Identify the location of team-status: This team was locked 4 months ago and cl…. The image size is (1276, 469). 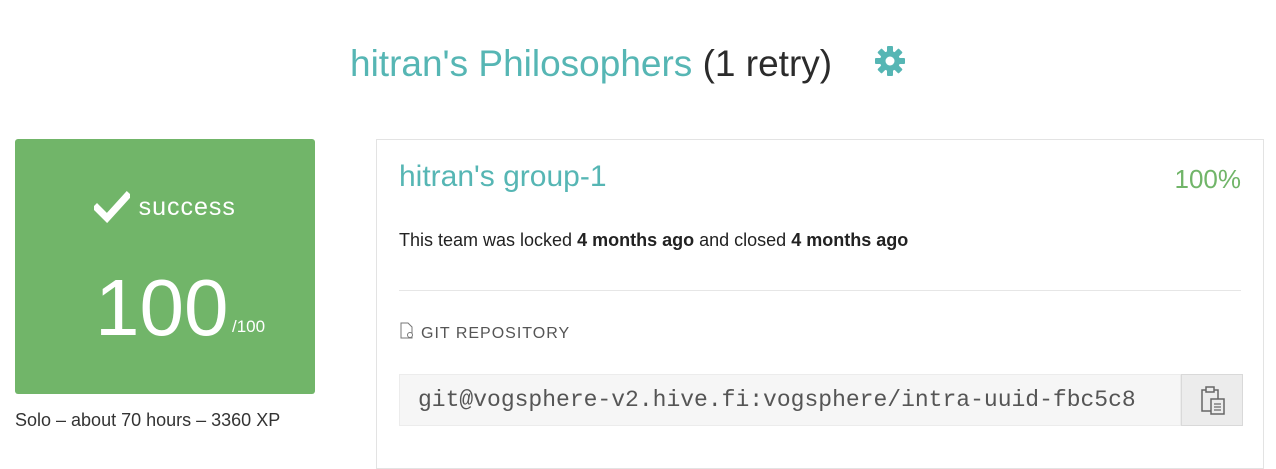
(653, 240).